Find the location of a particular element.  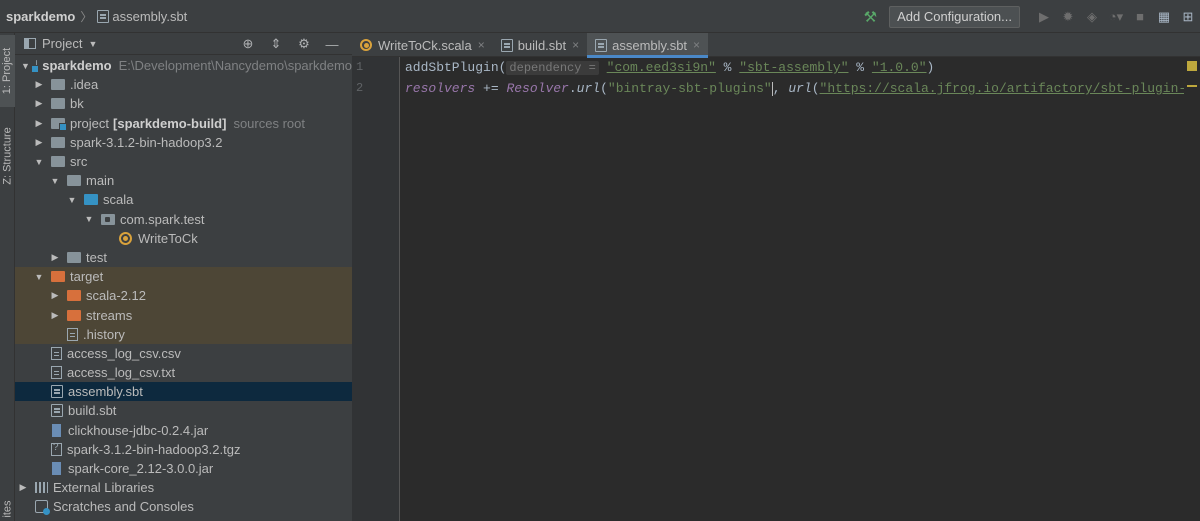

token-function: addSbtPlugin( is located at coordinates (456, 67).